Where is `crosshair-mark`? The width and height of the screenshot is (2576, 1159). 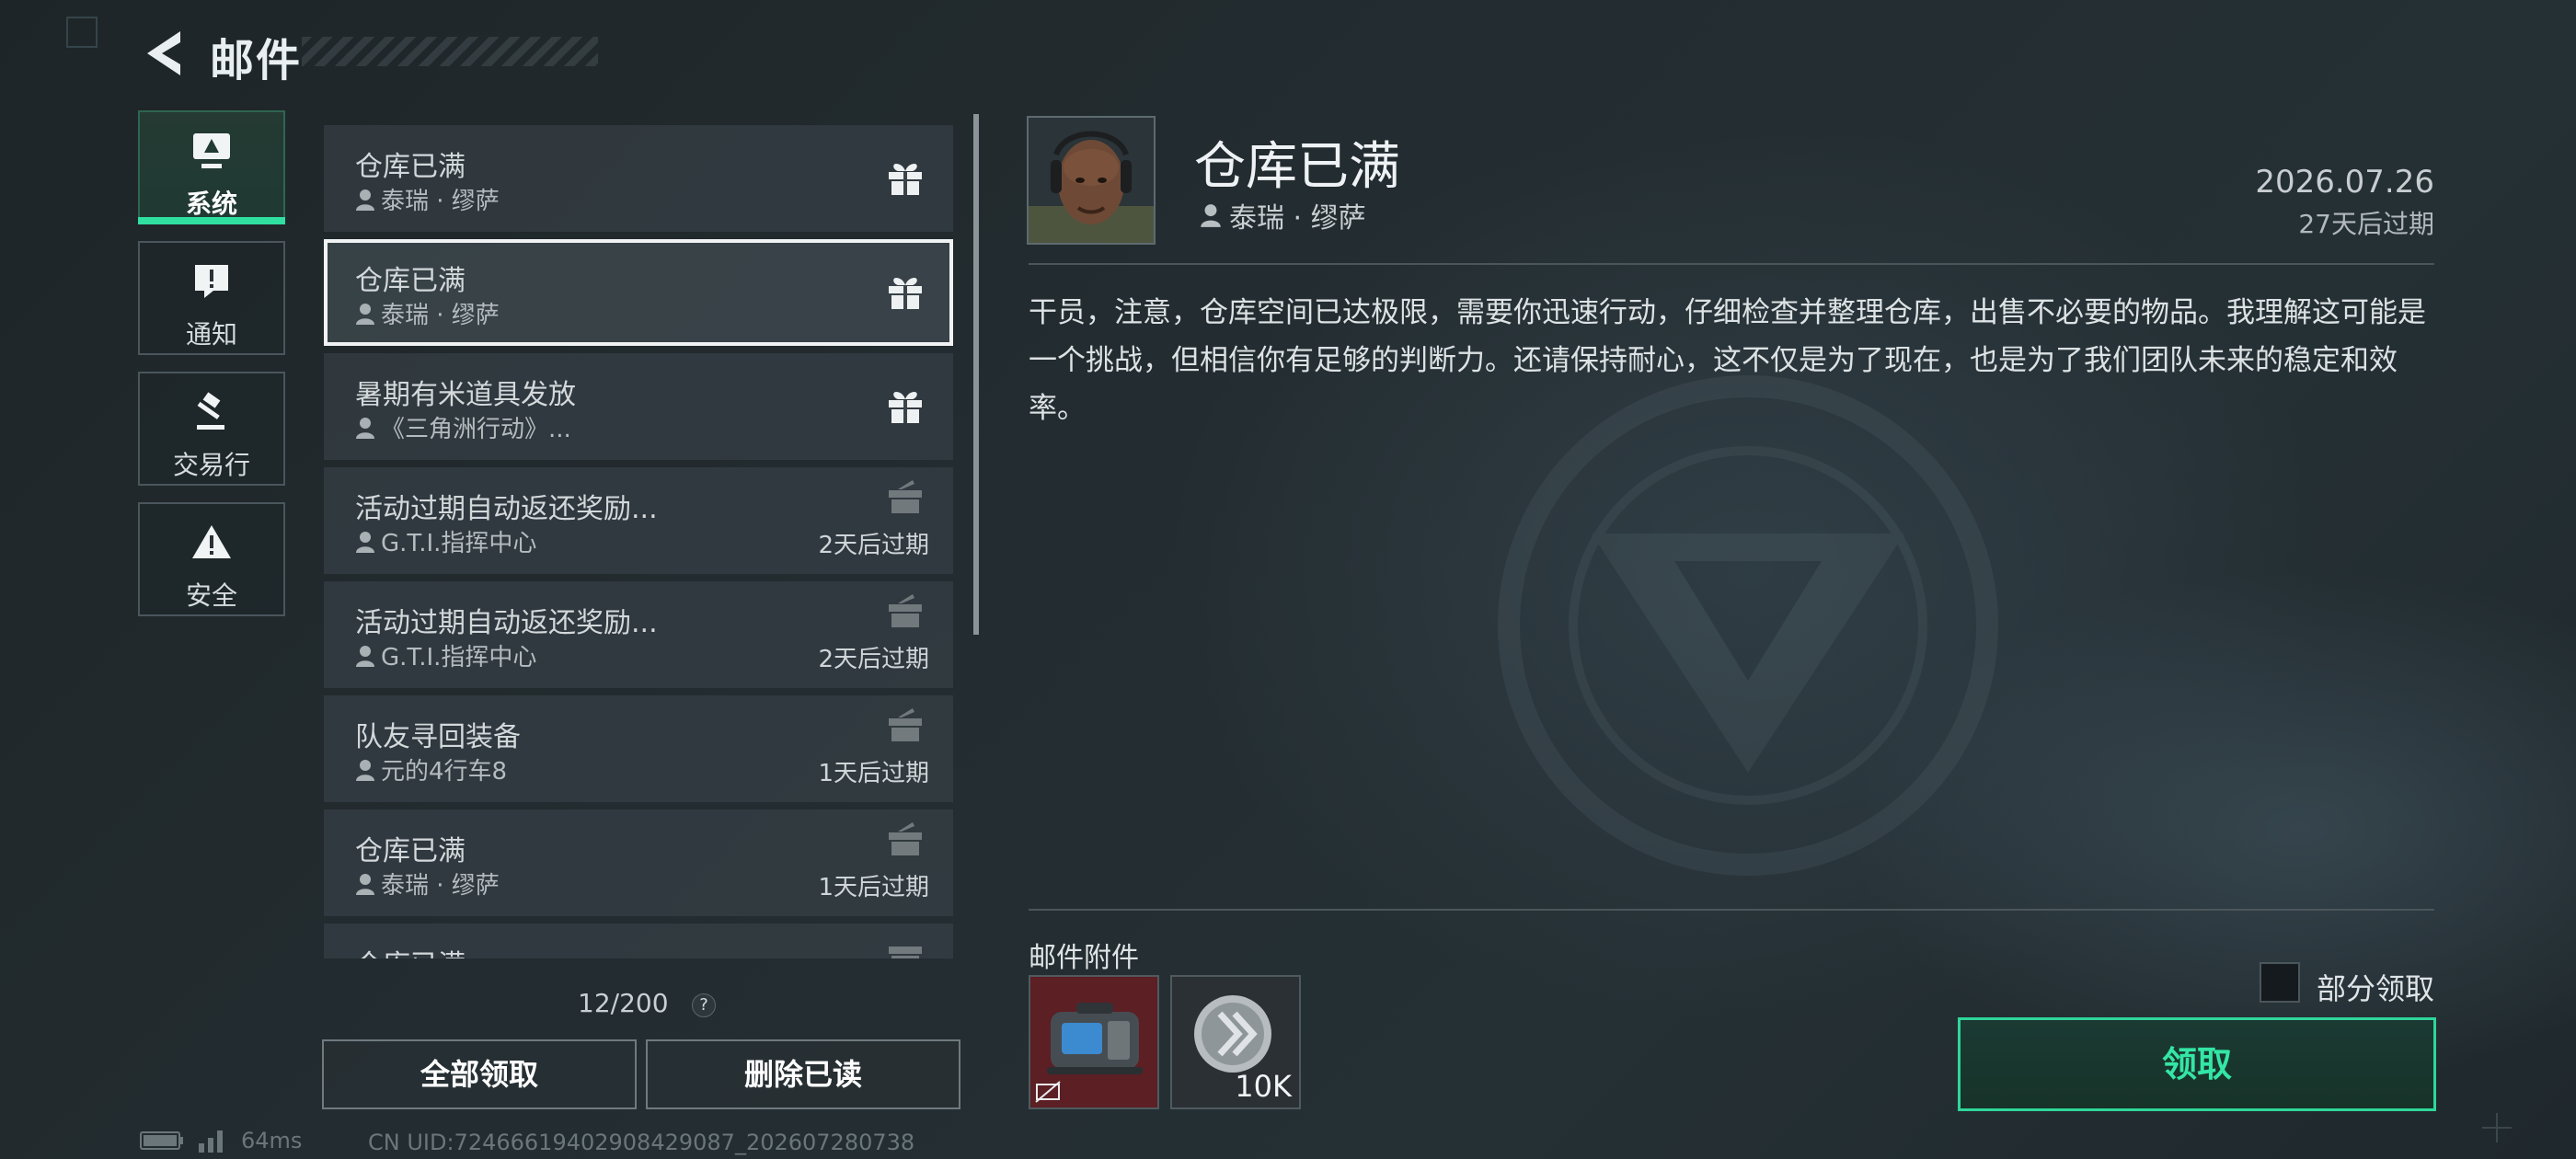
crosshair-mark is located at coordinates (2497, 1127).